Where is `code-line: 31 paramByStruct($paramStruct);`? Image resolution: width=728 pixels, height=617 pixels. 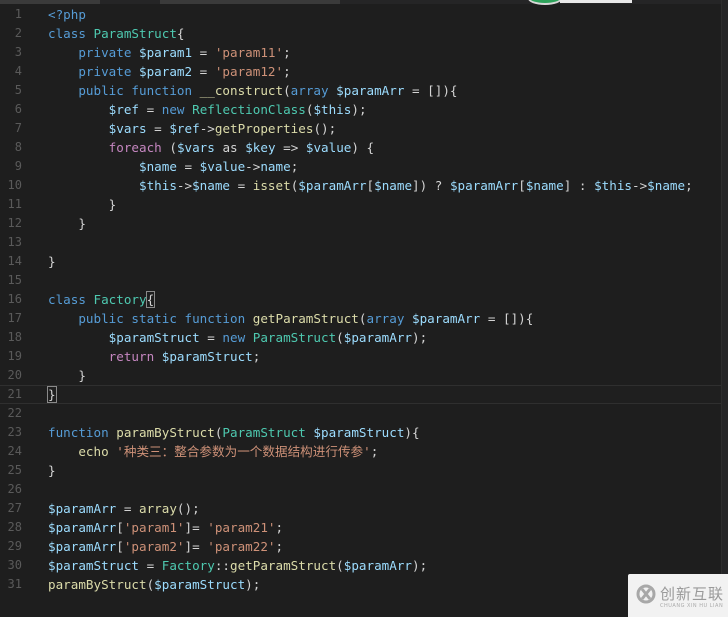 code-line: 31 paramByStruct($paramStruct); is located at coordinates (361, 584).